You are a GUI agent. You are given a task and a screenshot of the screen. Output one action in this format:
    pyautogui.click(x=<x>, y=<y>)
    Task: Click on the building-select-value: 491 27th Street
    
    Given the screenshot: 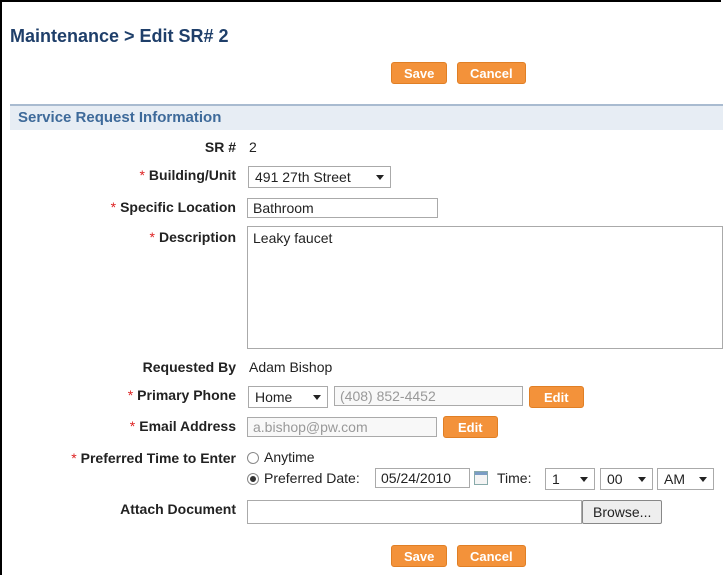 What is the action you would take?
    pyautogui.click(x=303, y=177)
    